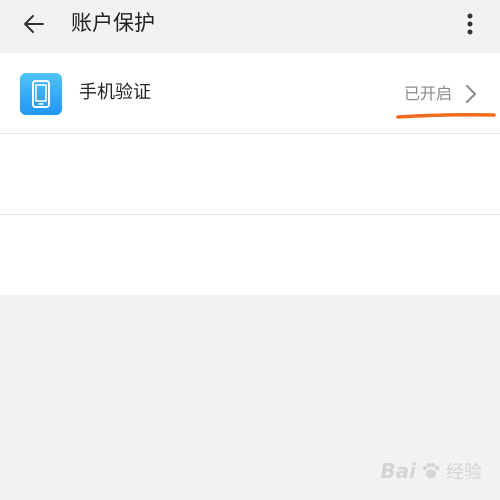  I want to click on watermark-suffix: 经验, so click(464, 472).